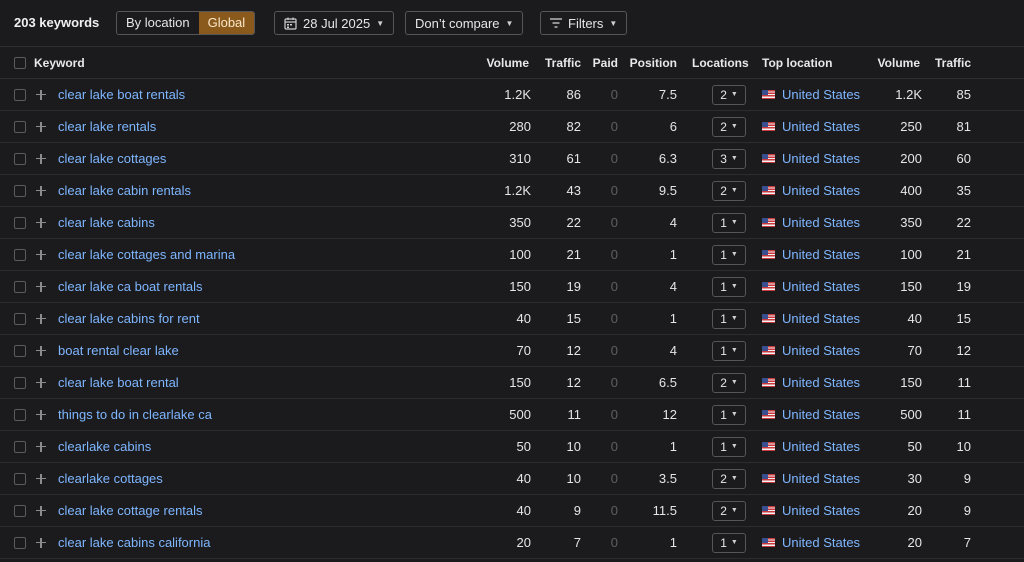 Image resolution: width=1024 pixels, height=562 pixels. I want to click on by-location-option: By location, so click(158, 23).